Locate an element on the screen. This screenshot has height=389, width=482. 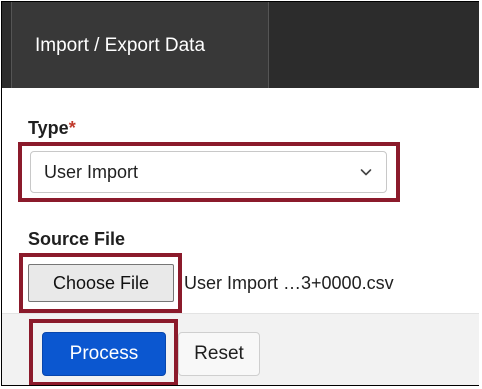
choose-file-button: Choose File is located at coordinates (101, 283).